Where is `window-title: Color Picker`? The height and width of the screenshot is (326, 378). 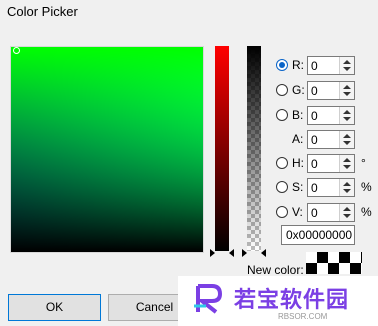 window-title: Color Picker is located at coordinates (42, 11).